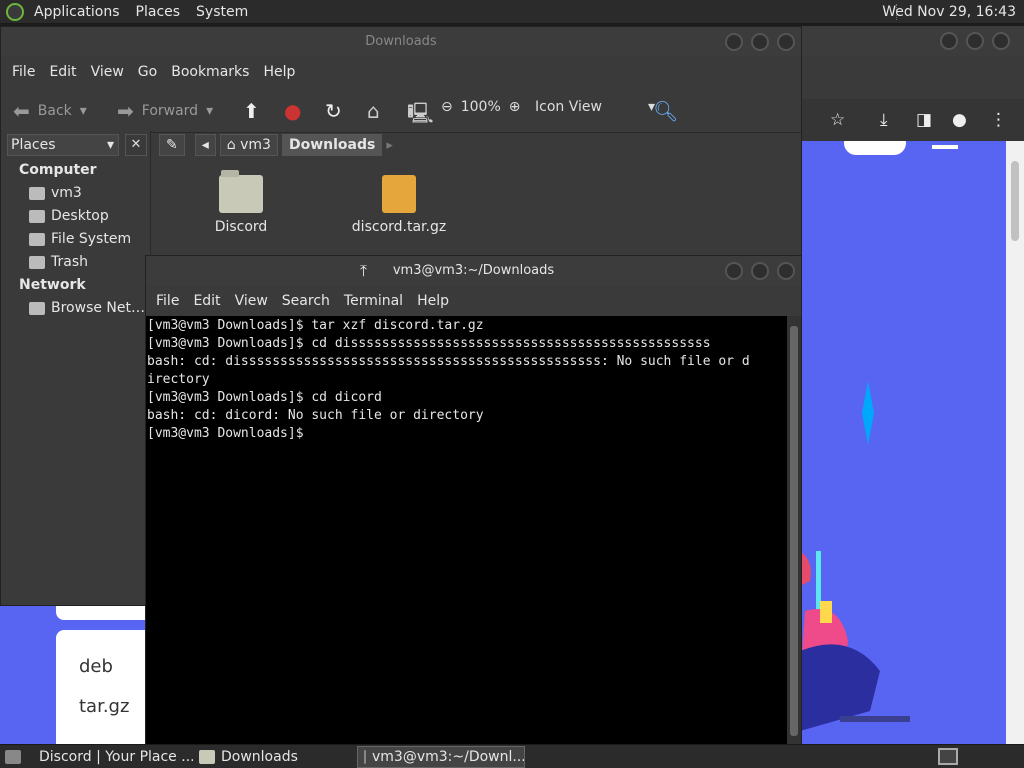 This screenshot has height=768, width=1024. I want to click on browser-titlebar, so click(912, 41).